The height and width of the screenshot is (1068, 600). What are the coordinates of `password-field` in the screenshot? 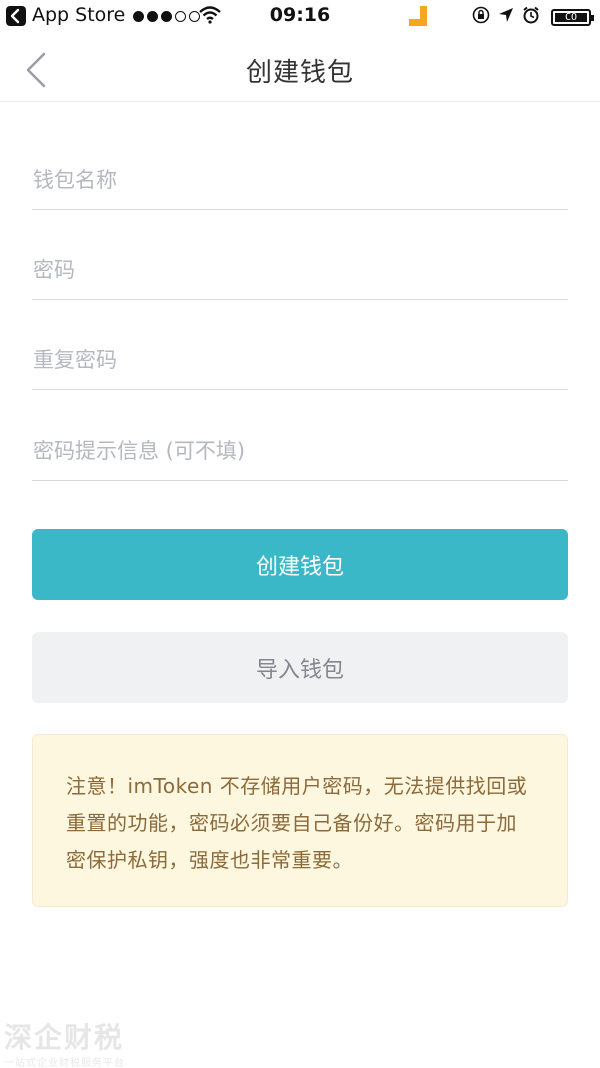 It's located at (300, 270).